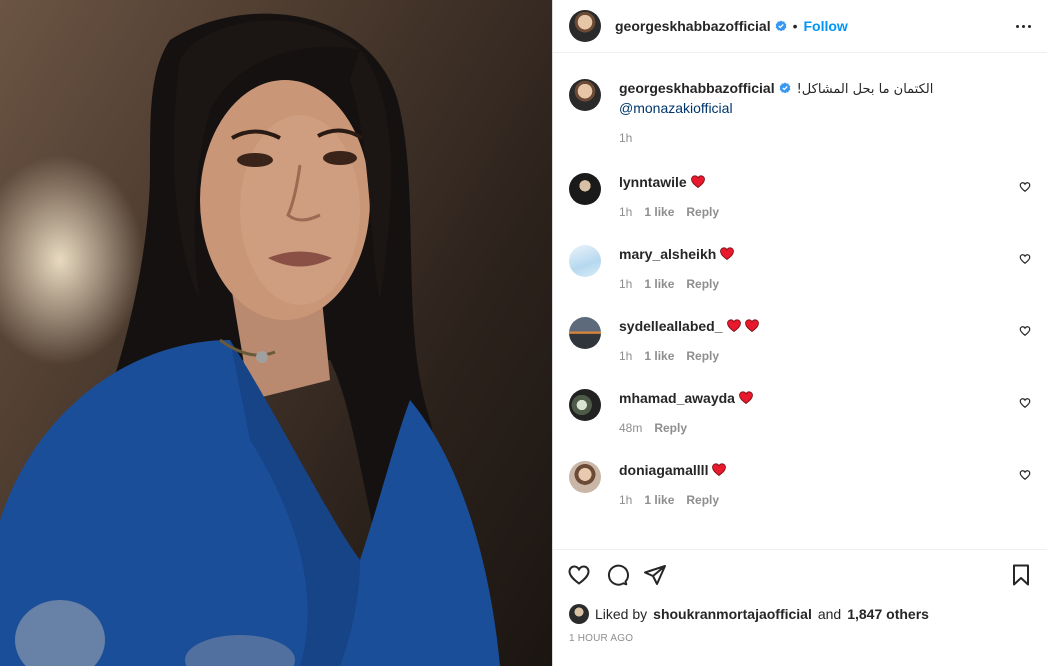 This screenshot has height=666, width=1047. Describe the element at coordinates (826, 26) in the screenshot. I see `follow-button: Follow` at that location.